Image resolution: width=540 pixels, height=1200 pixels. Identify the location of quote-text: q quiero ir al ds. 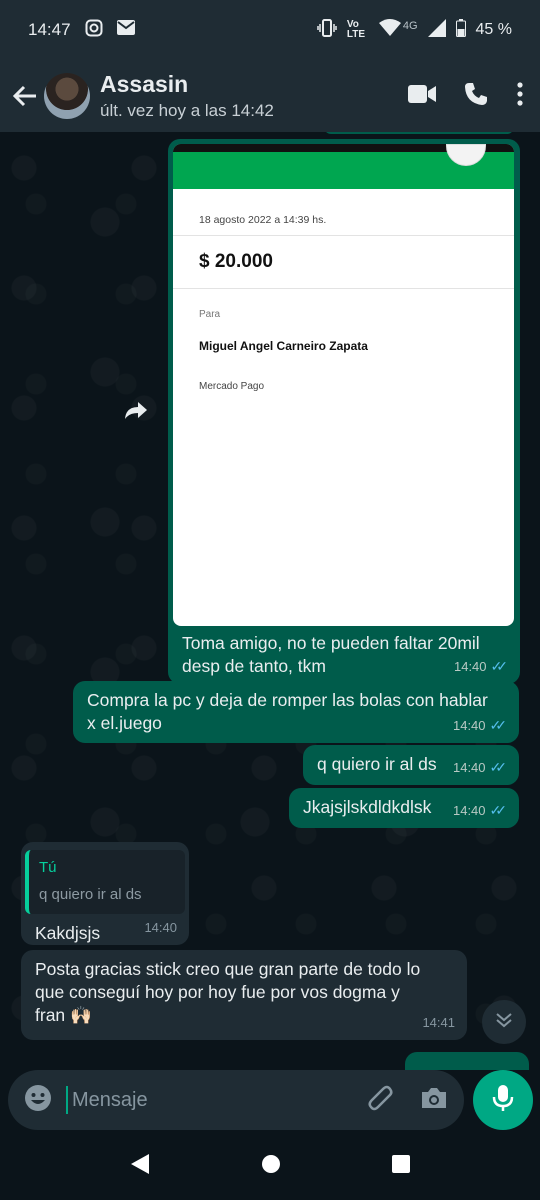
(90, 894).